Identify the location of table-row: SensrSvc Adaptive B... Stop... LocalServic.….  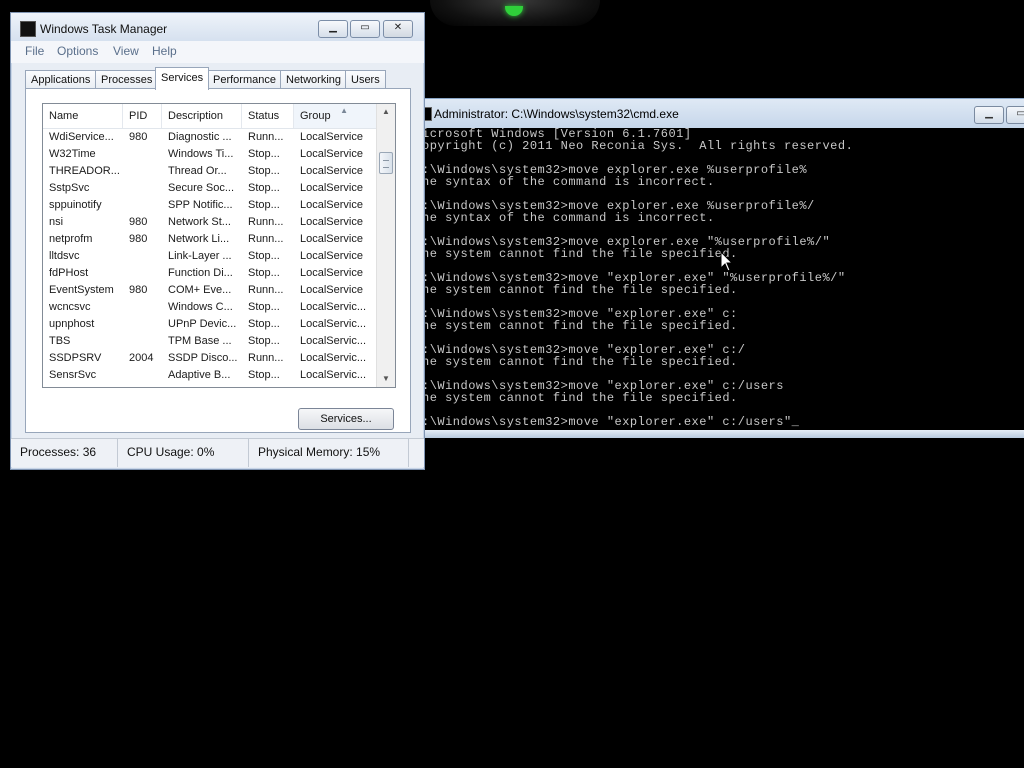
(209, 375).